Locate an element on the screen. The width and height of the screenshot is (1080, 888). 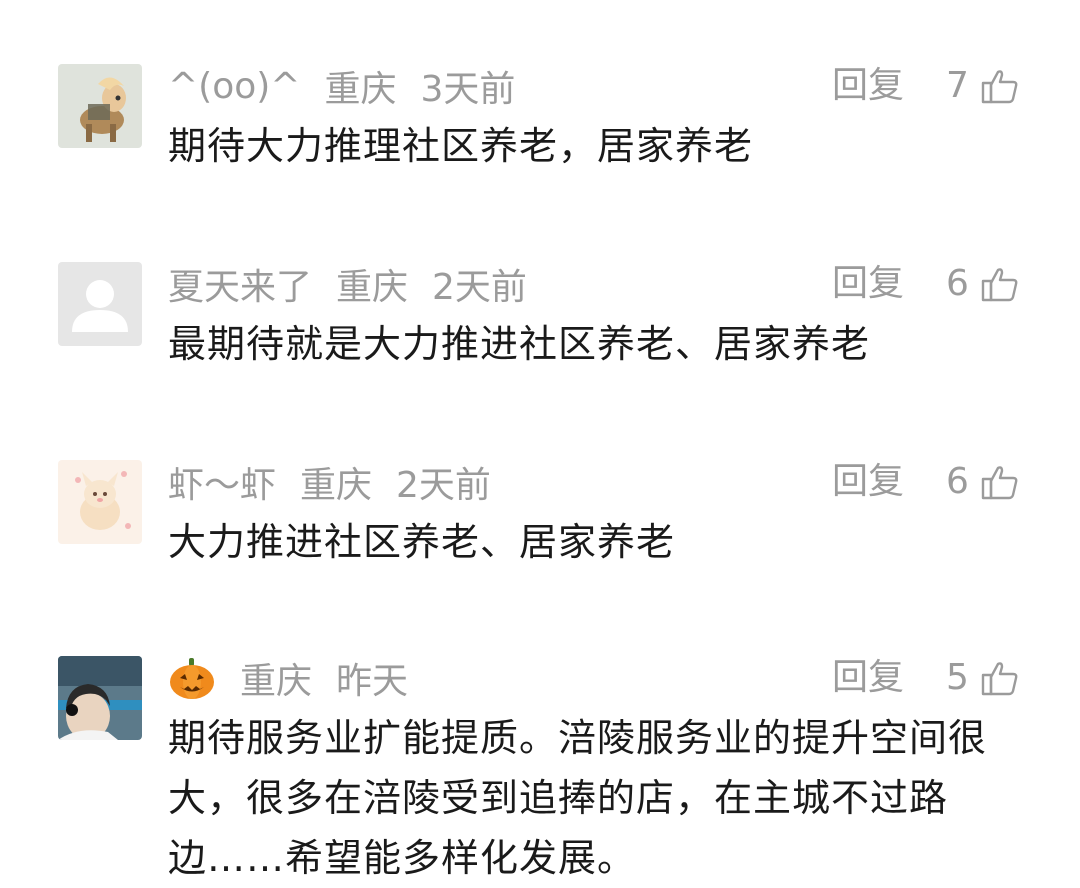
comment-text: 大力推进社区养老、居家养老 is located at coordinates (422, 542).